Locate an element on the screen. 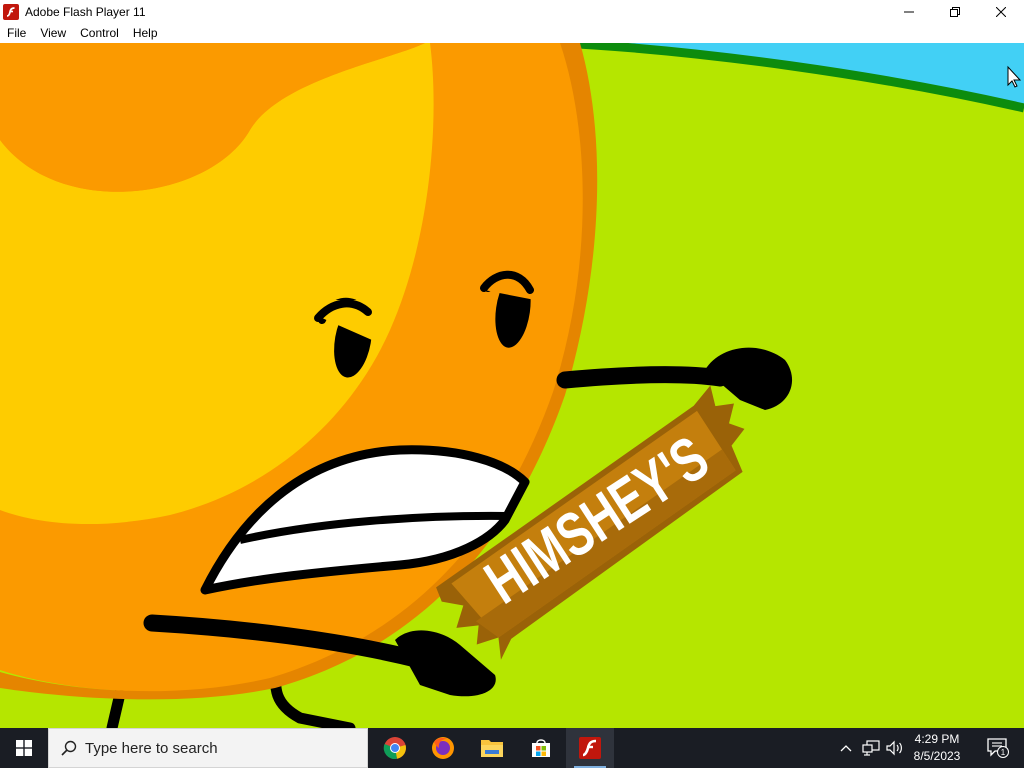 Image resolution: width=1024 pixels, height=768 pixels. clock-time: 4:29 PM is located at coordinates (937, 739).